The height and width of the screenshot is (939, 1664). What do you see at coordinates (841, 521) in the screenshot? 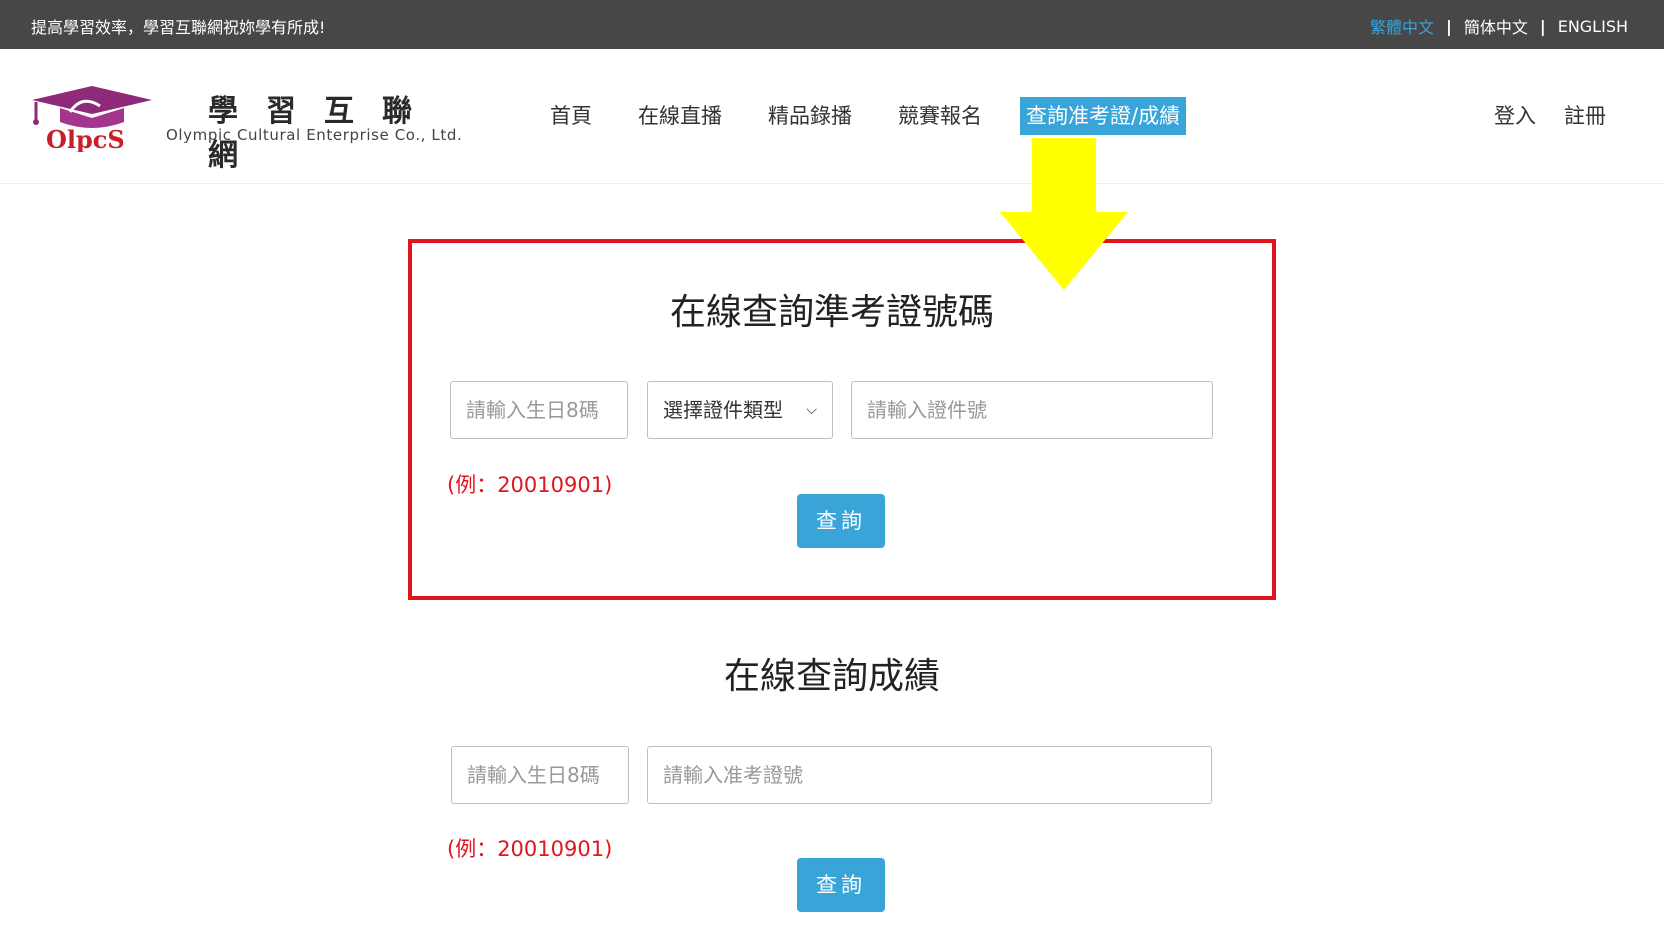
I see `admission-query-button: 查詢` at bounding box center [841, 521].